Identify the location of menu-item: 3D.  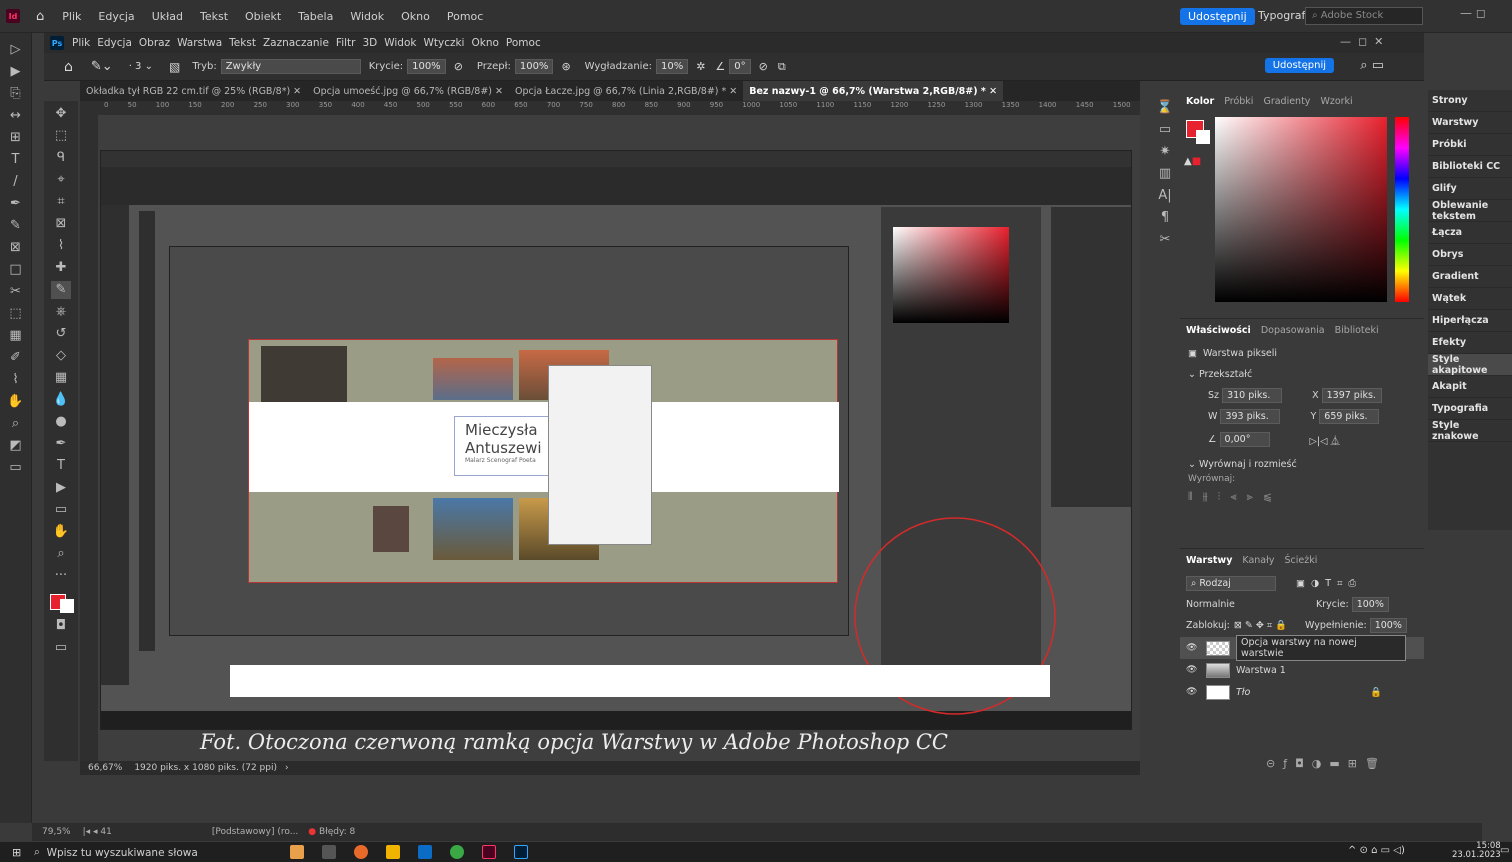
(369, 43).